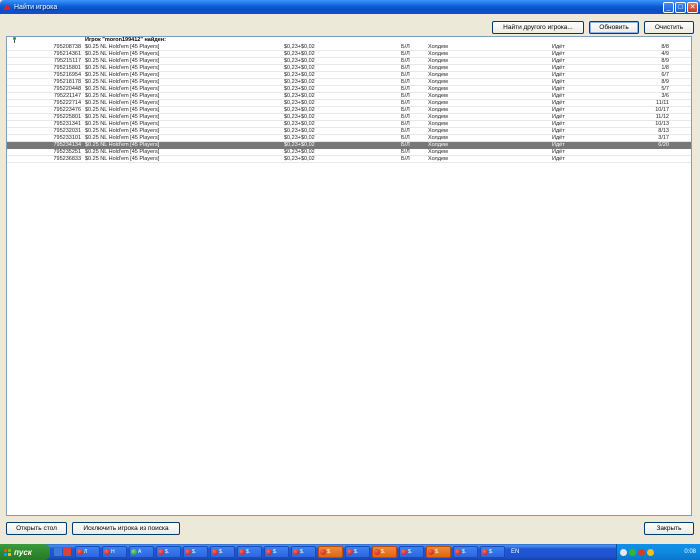 This screenshot has width=700, height=560. What do you see at coordinates (7, 552) in the screenshot?
I see `windows-logo-icon` at bounding box center [7, 552].